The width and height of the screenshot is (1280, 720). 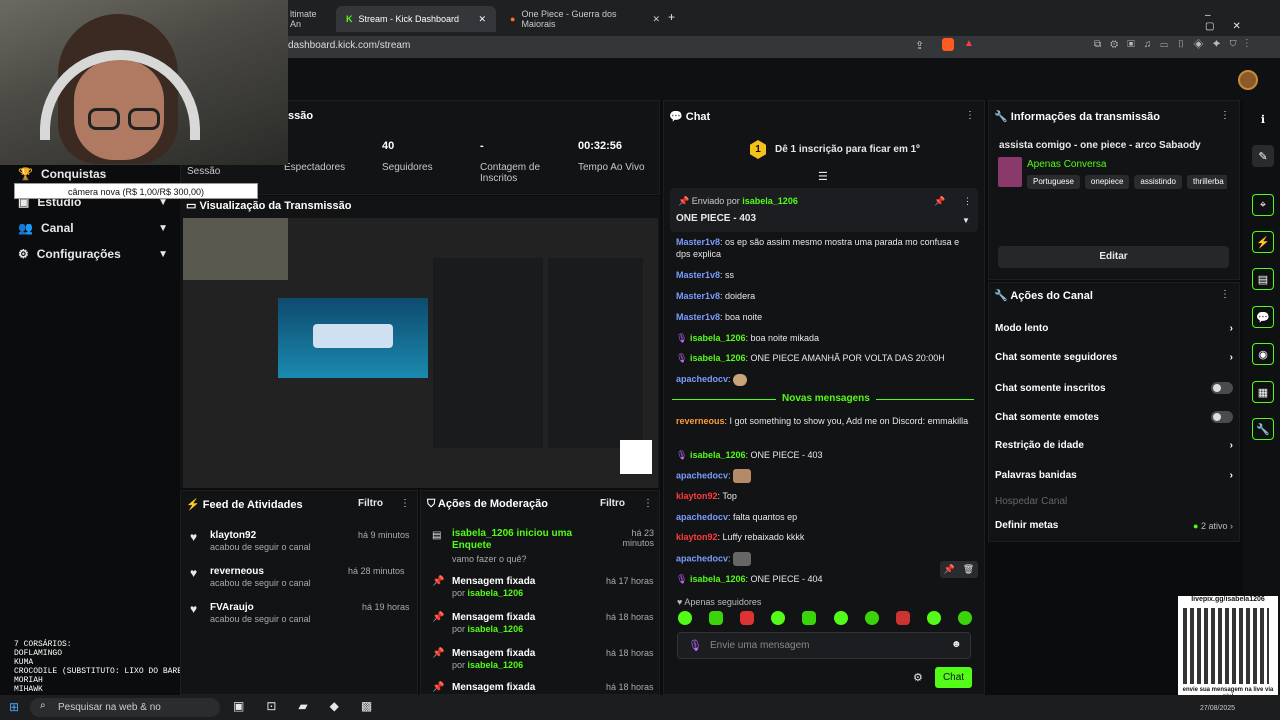 I want to click on preview-video, so click(x=353, y=338).